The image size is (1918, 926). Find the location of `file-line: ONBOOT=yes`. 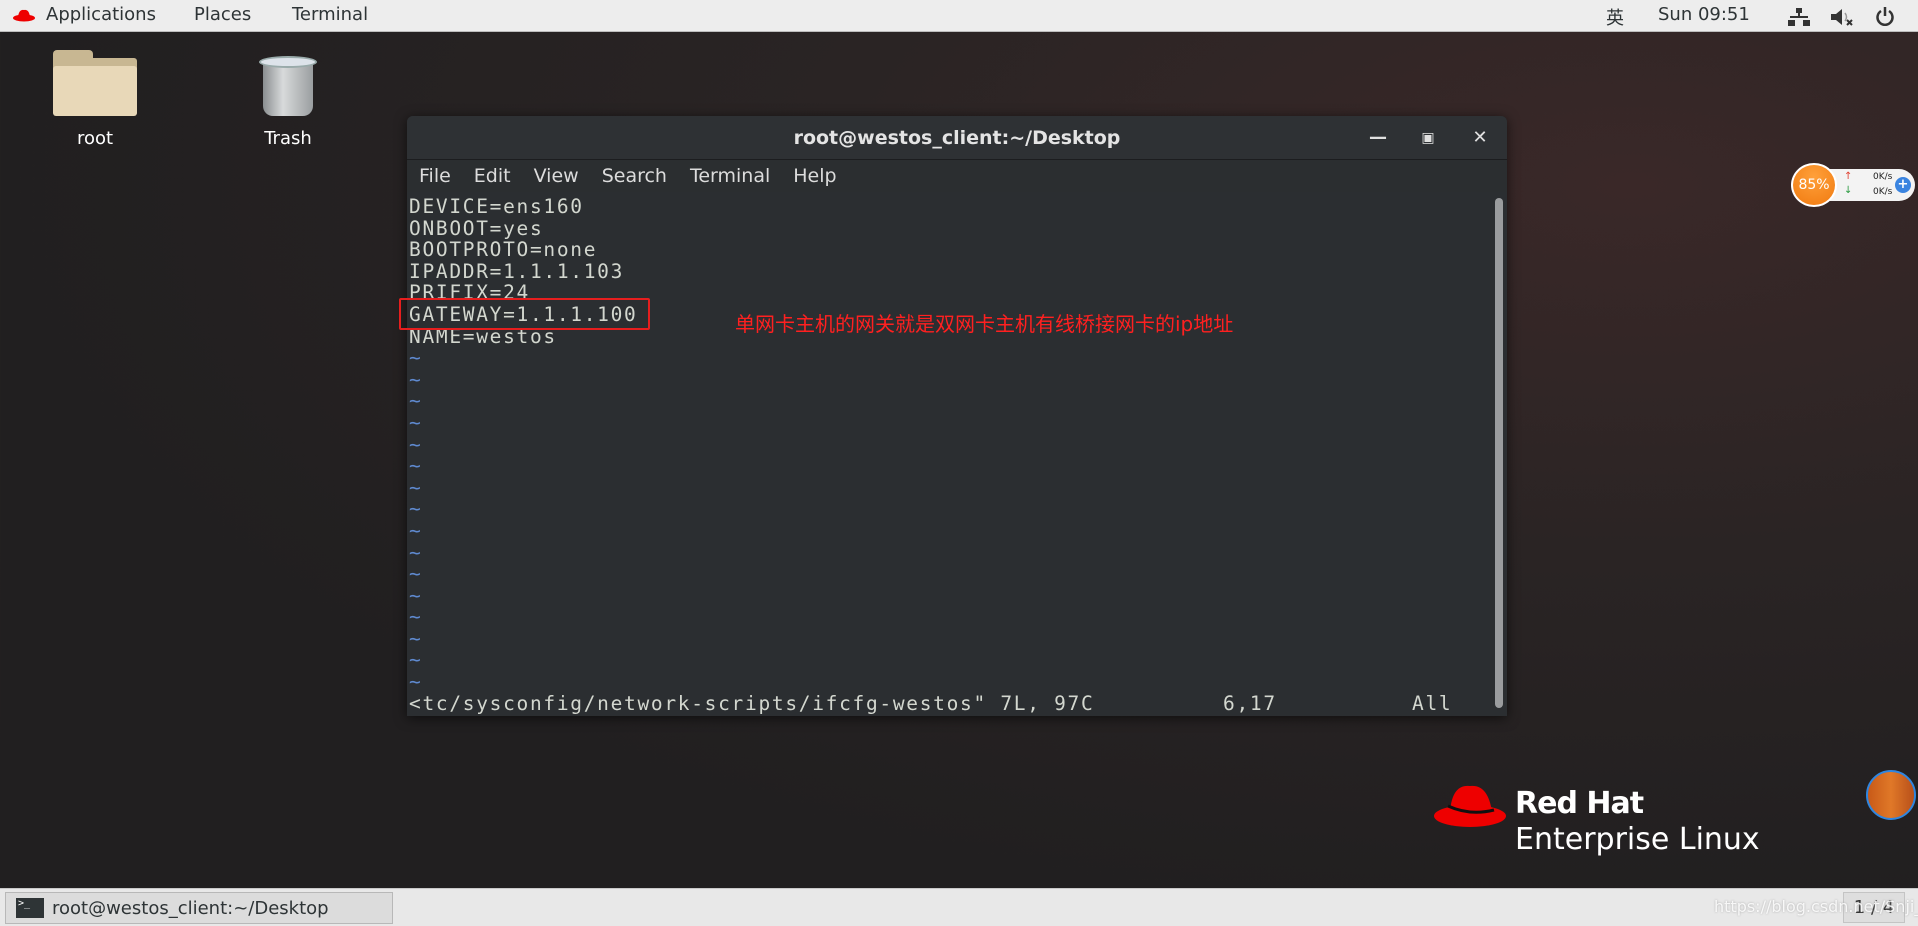

file-line: ONBOOT=yes is located at coordinates (476, 228).